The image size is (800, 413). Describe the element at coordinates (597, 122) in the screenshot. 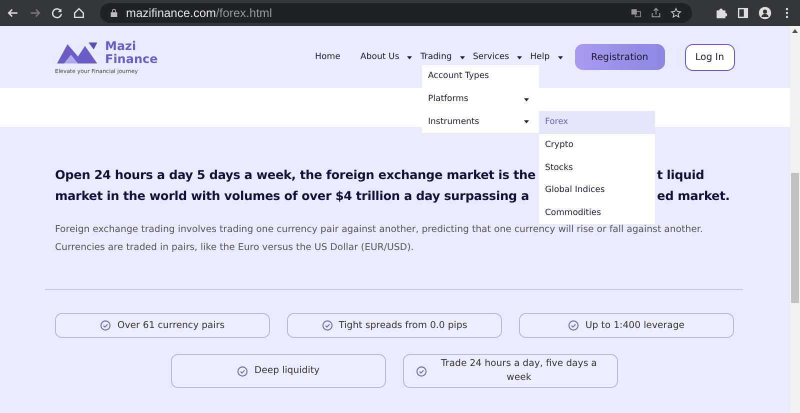

I see `menu-item: Forex` at that location.